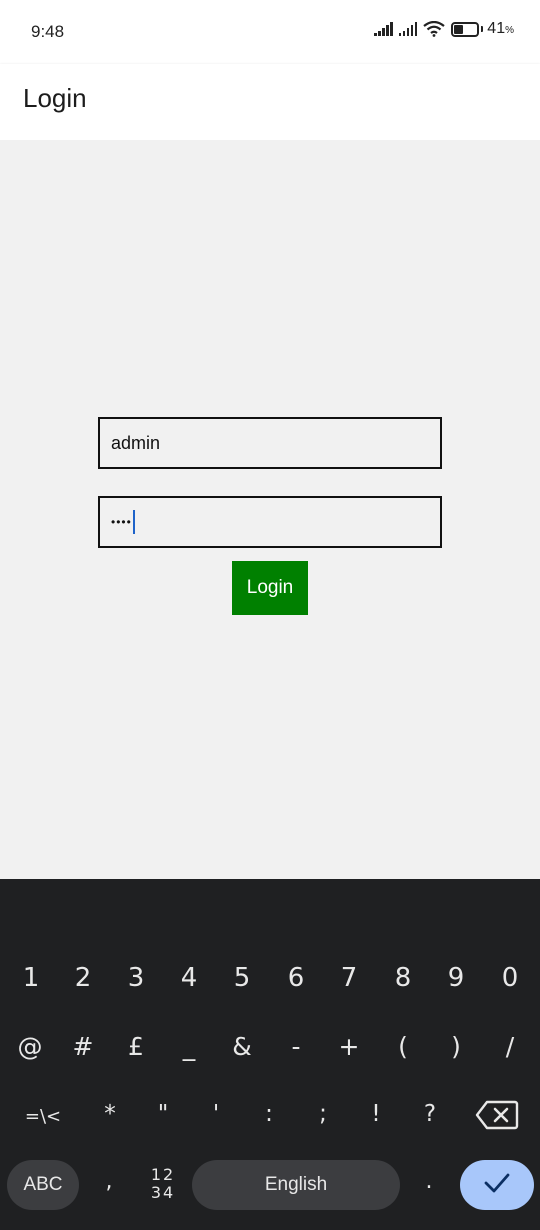 The width and height of the screenshot is (540, 1230). Describe the element at coordinates (459, 29) in the screenshot. I see `battery-level` at that location.